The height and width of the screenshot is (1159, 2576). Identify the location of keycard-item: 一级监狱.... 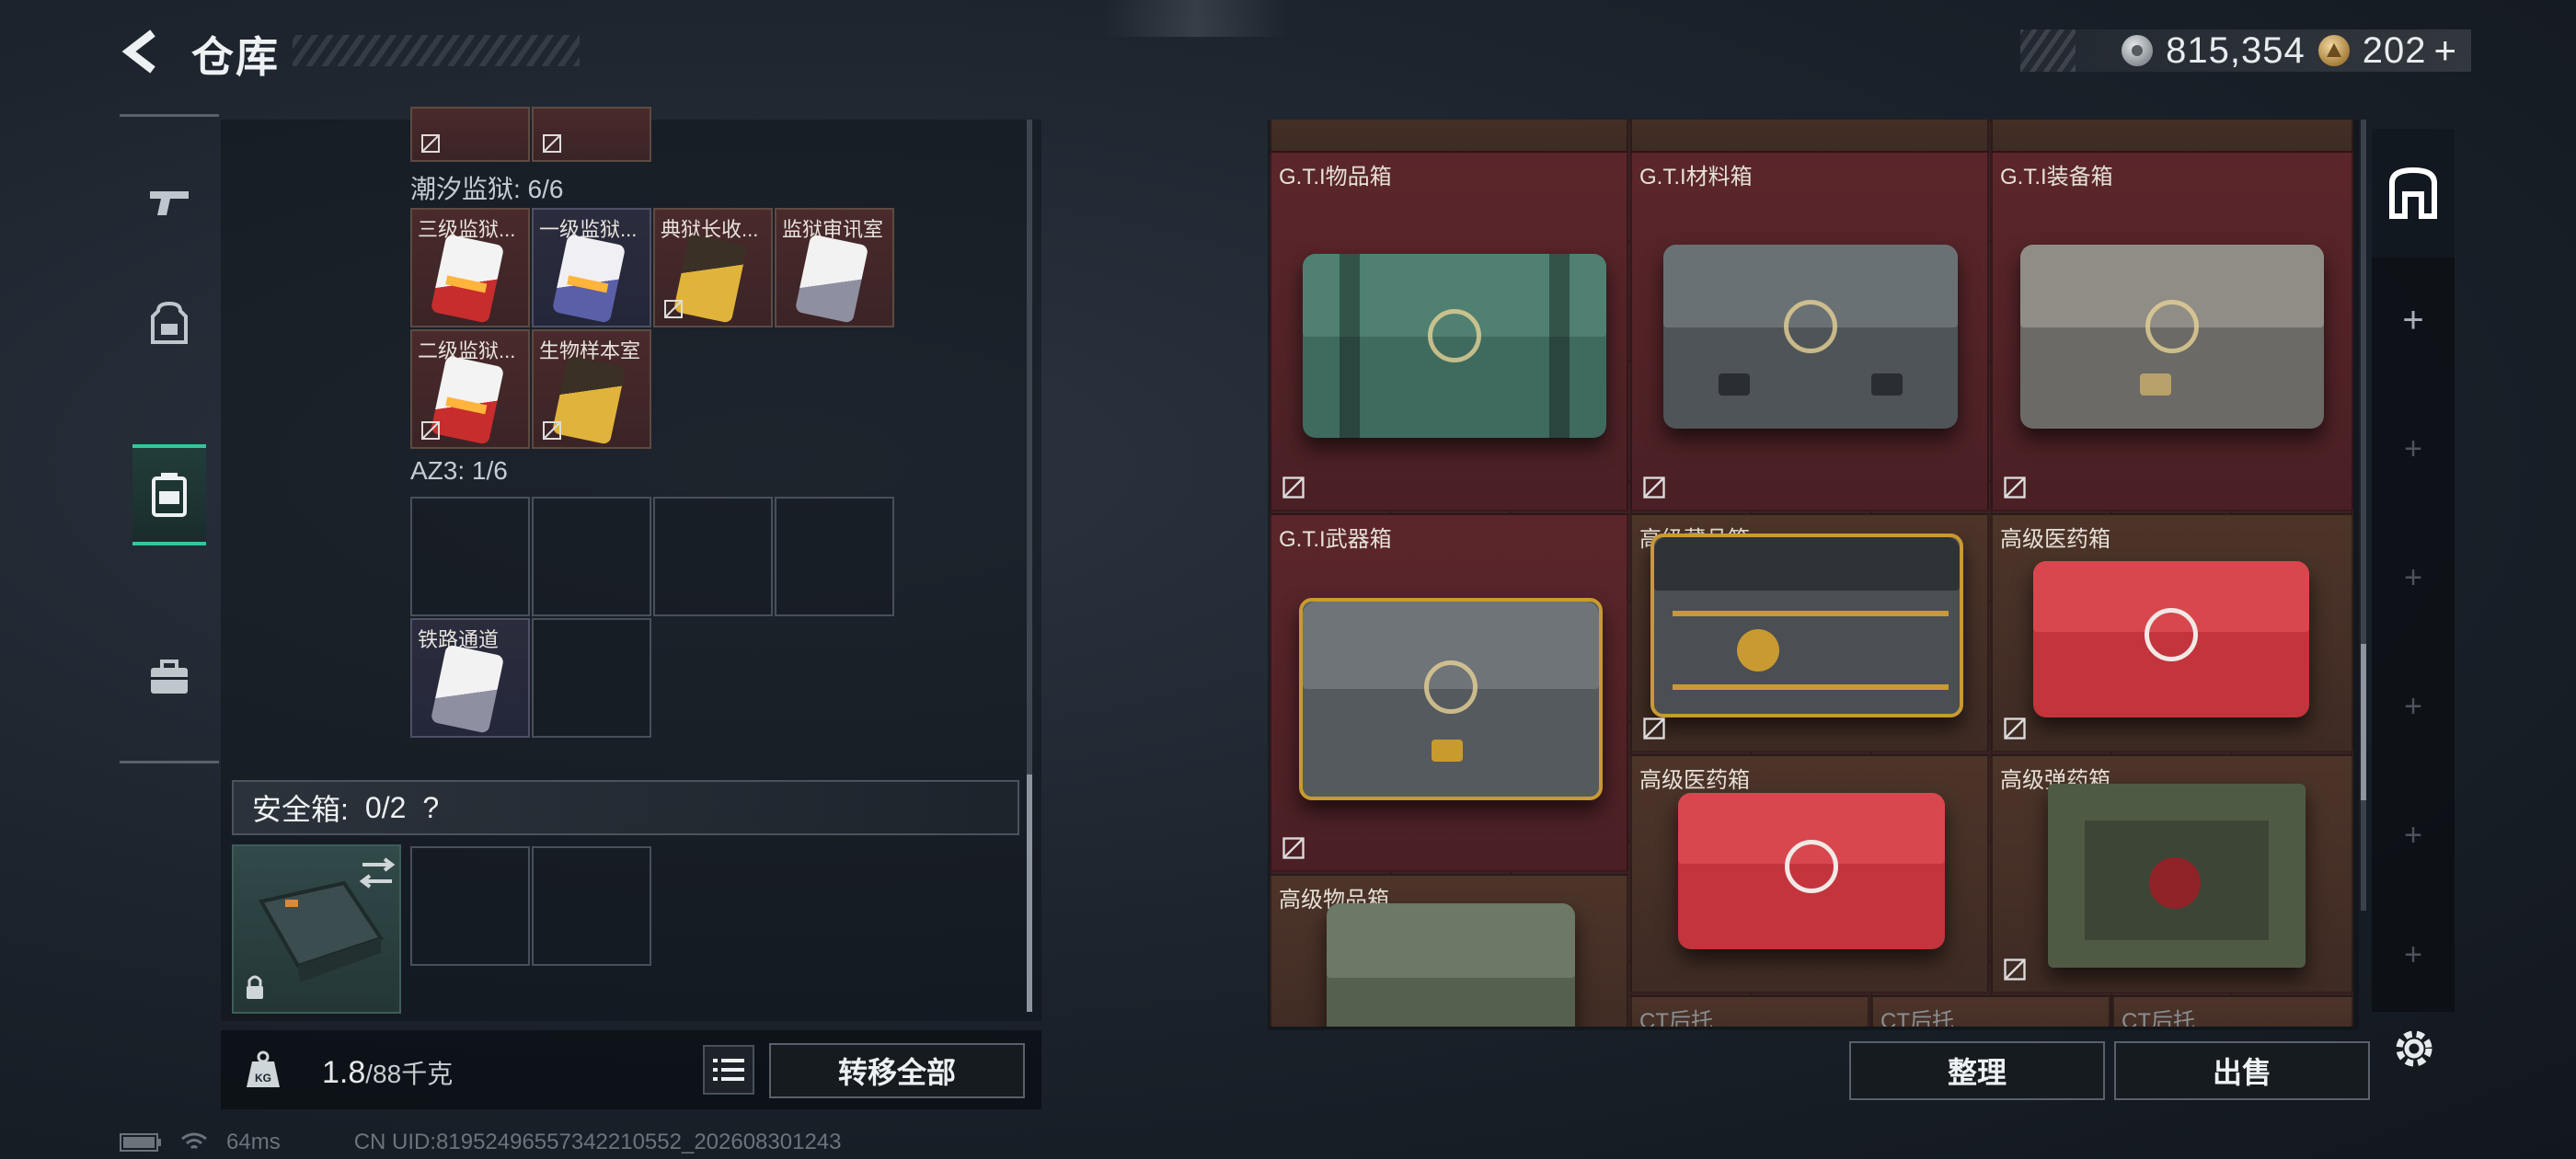
(591, 267).